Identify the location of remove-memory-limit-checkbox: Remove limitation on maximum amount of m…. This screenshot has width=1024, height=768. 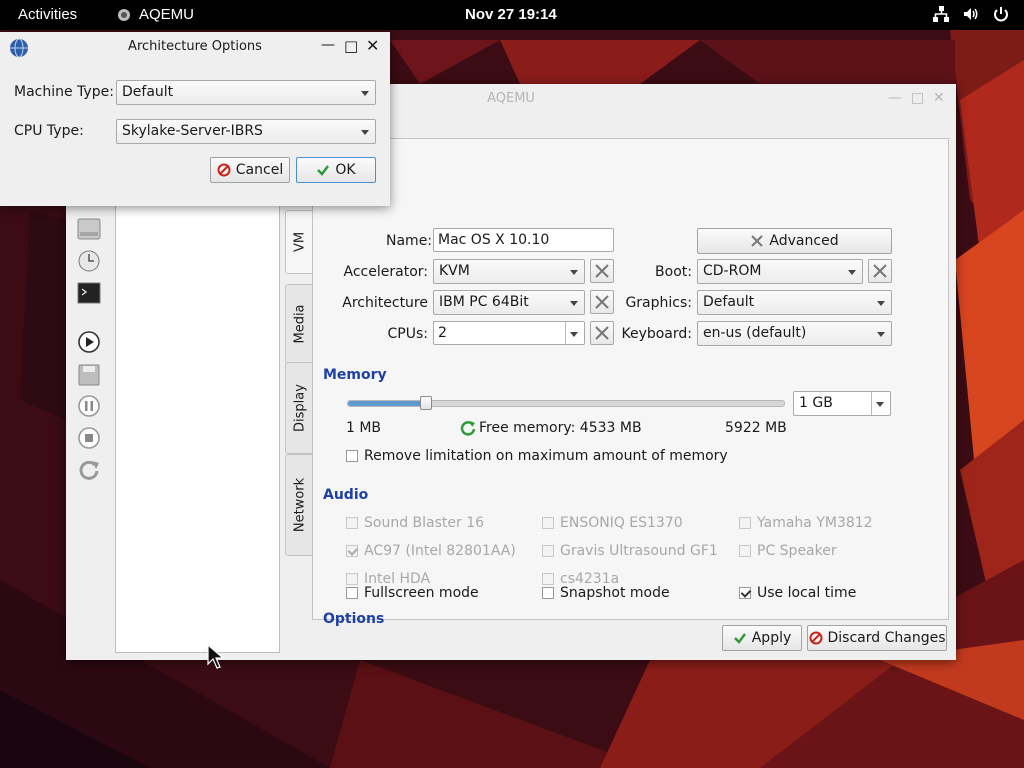
(537, 456).